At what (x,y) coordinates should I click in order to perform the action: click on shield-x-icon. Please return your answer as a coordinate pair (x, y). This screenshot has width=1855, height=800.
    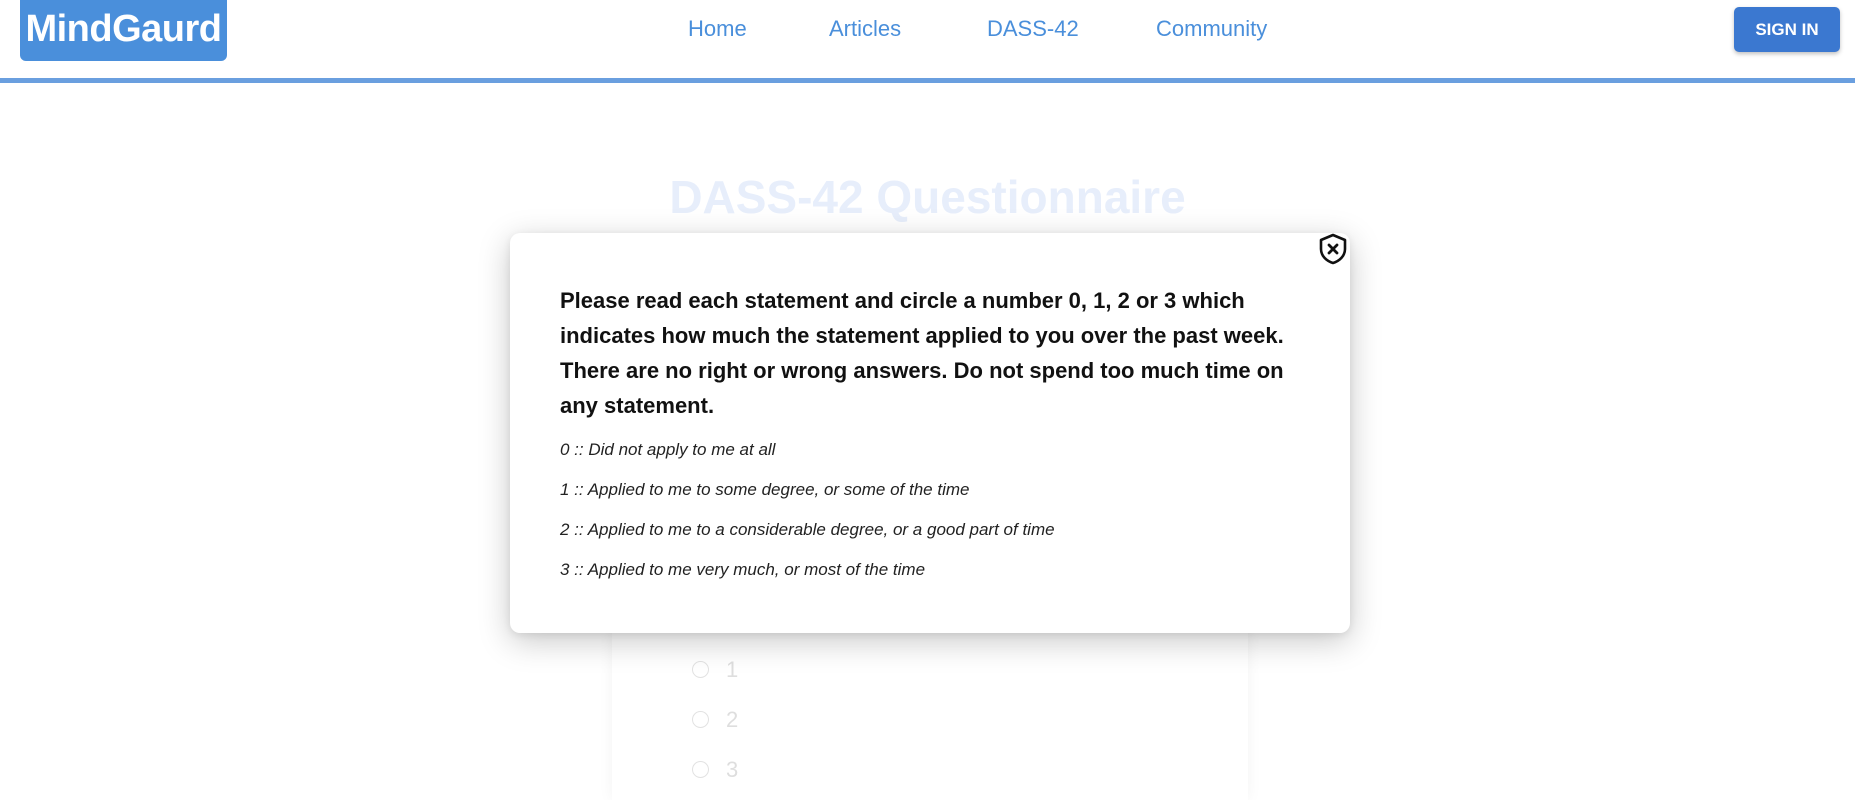
    Looking at the image, I should click on (1333, 249).